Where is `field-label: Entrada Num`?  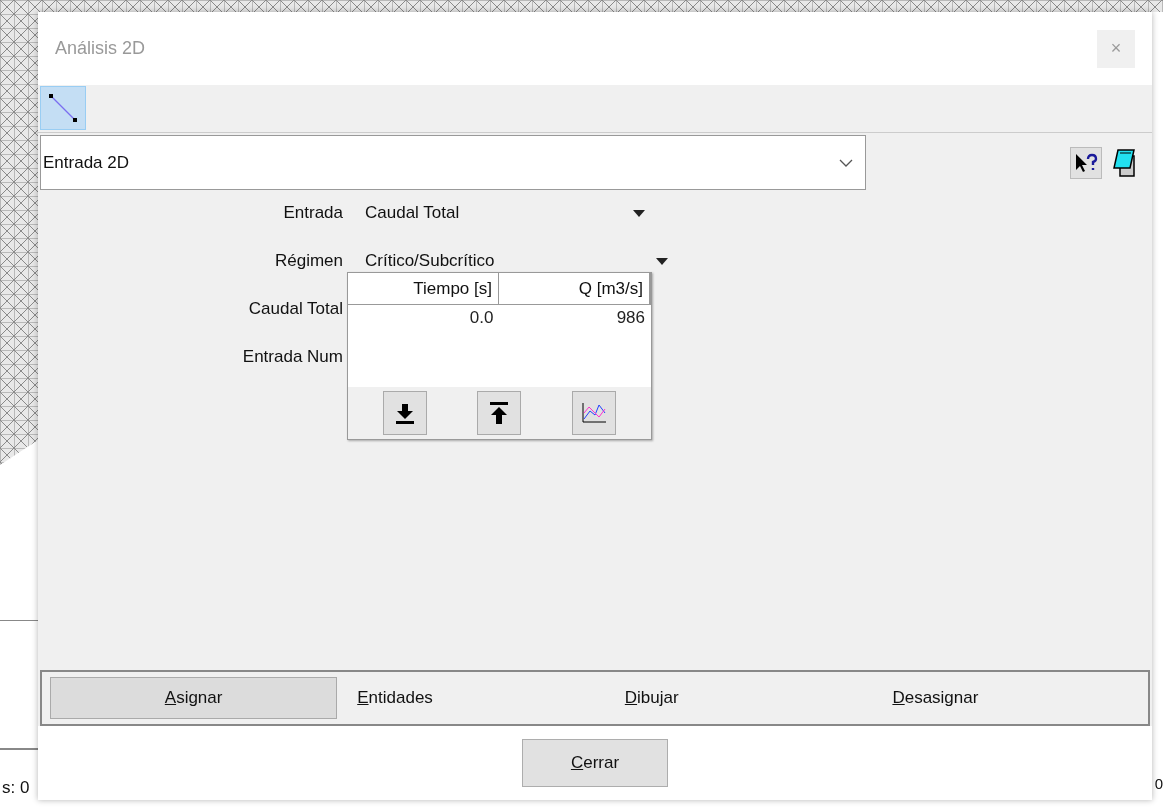 field-label: Entrada Num is located at coordinates (292, 357).